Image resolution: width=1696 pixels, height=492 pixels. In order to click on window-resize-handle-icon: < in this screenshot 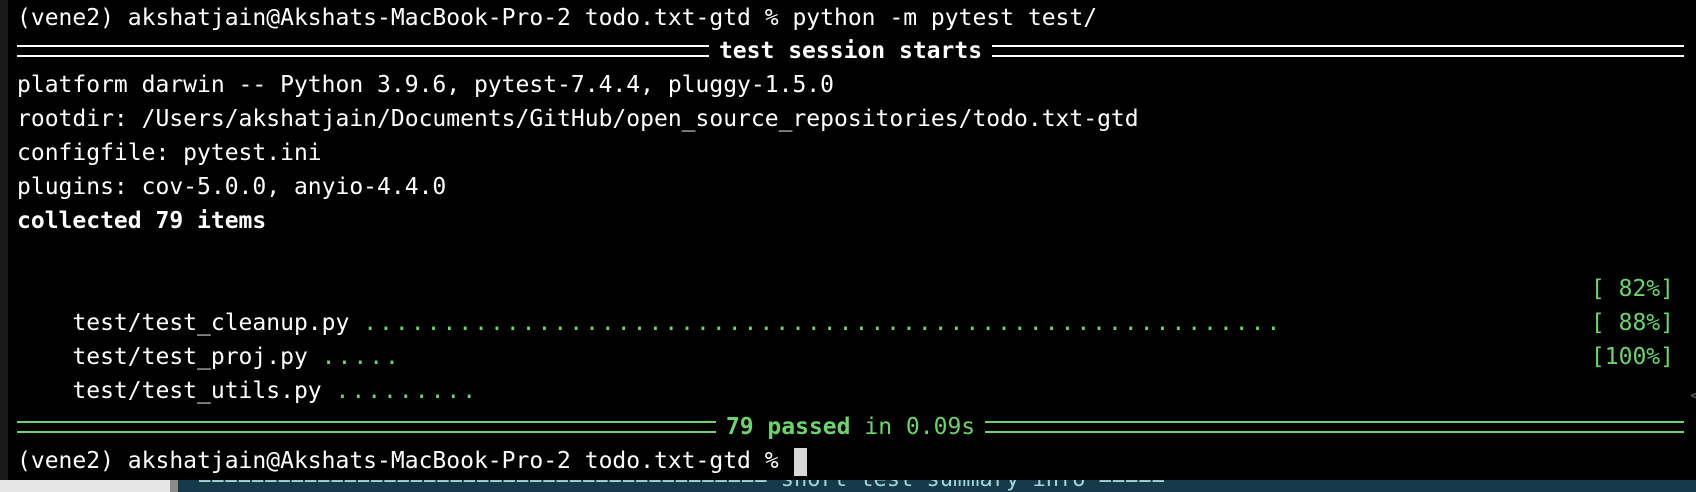, I will do `click(1693, 395)`.